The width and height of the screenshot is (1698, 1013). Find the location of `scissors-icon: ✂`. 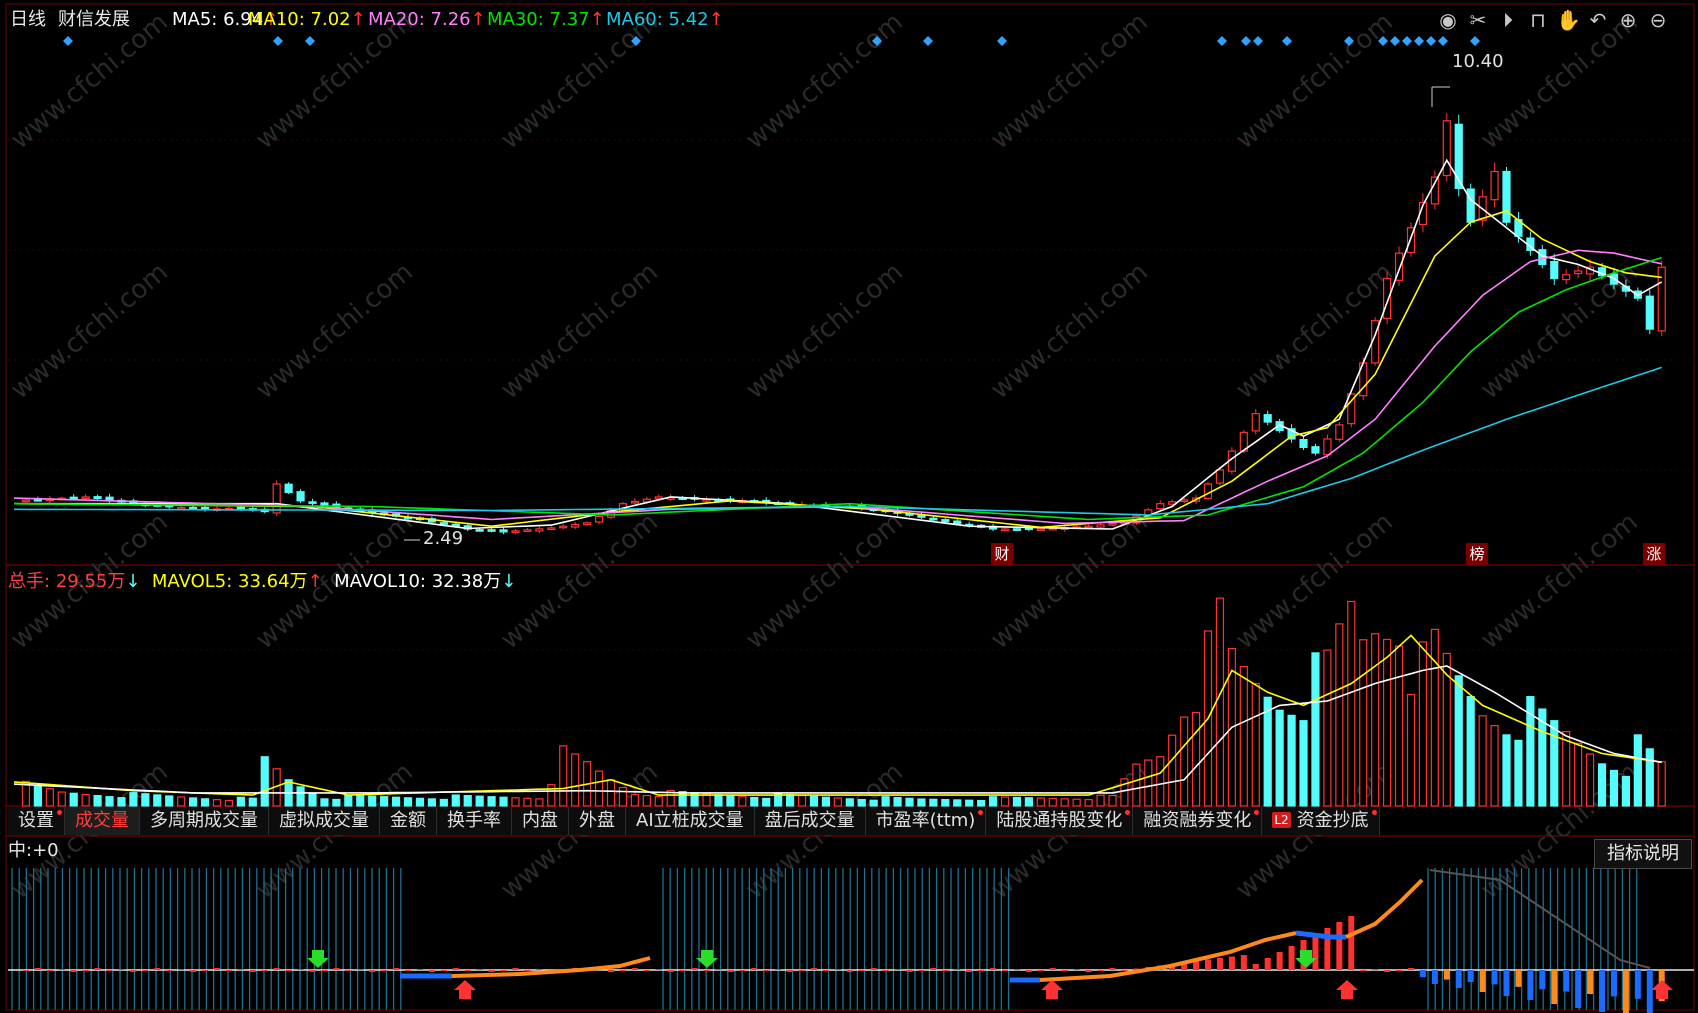

scissors-icon: ✂ is located at coordinates (1478, 20).